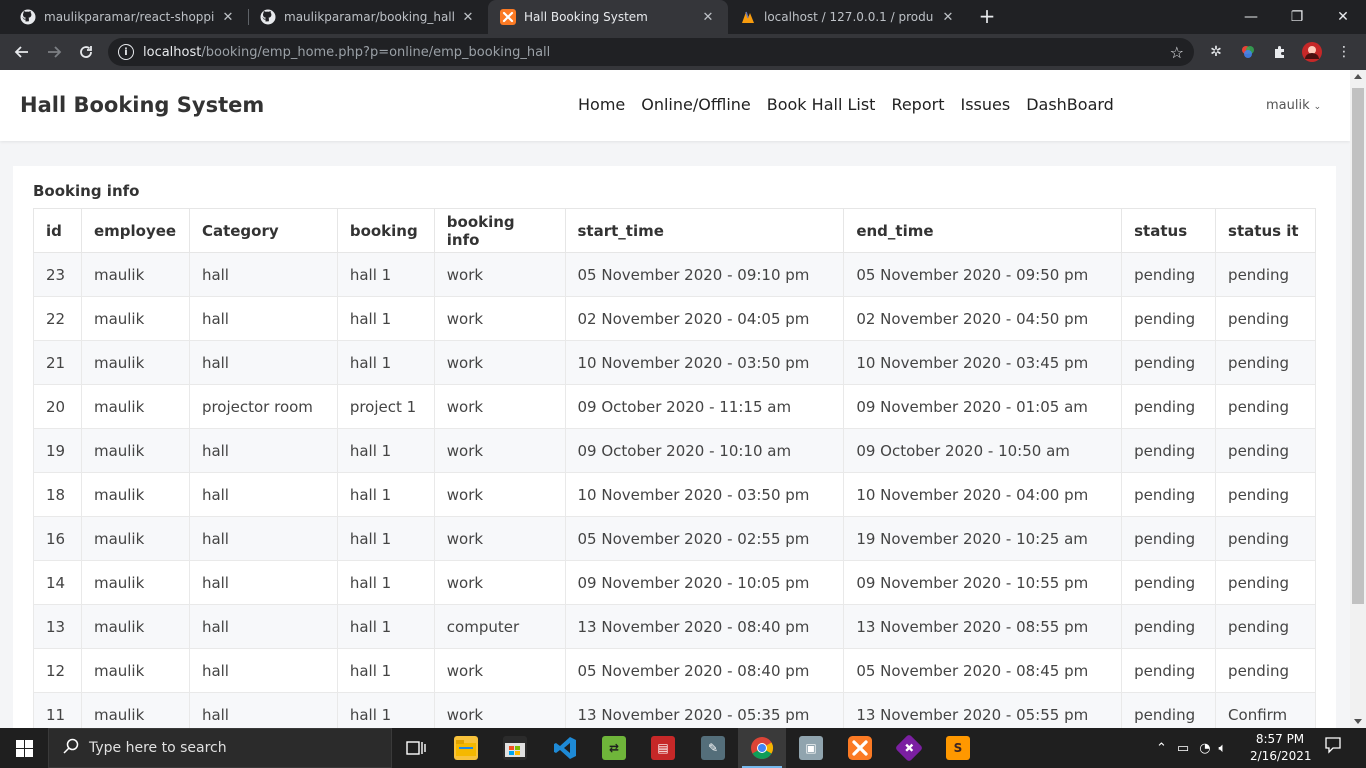 The image size is (1366, 768). Describe the element at coordinates (1343, 17) in the screenshot. I see `close-window-button: ✕` at that location.